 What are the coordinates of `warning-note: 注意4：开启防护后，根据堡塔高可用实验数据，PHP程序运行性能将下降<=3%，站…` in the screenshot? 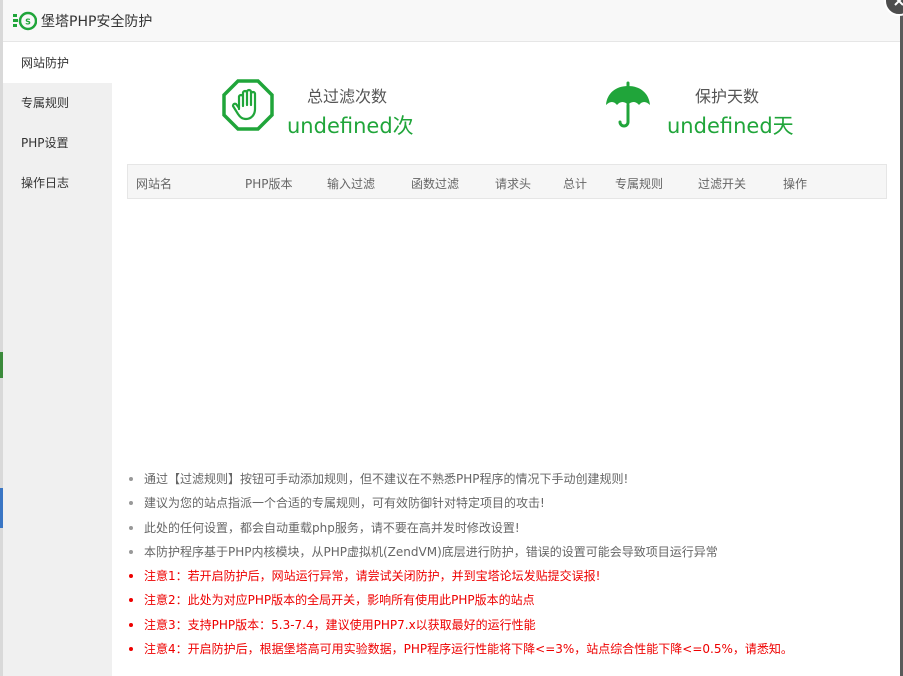 It's located at (459, 649).